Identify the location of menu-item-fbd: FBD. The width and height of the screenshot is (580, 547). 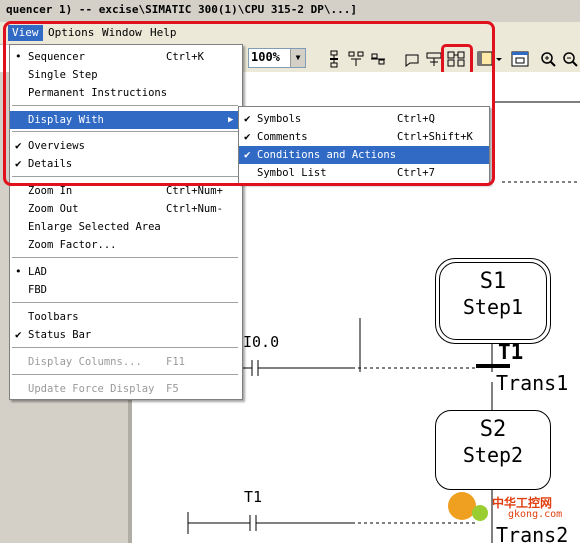
(126, 290).